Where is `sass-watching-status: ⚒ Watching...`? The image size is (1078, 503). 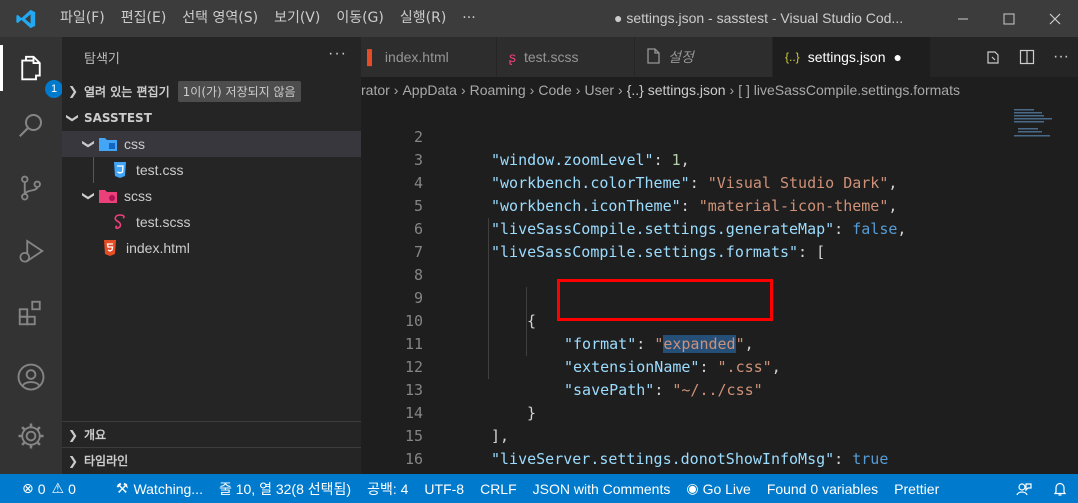
sass-watching-status: ⚒ Watching... is located at coordinates (159, 488).